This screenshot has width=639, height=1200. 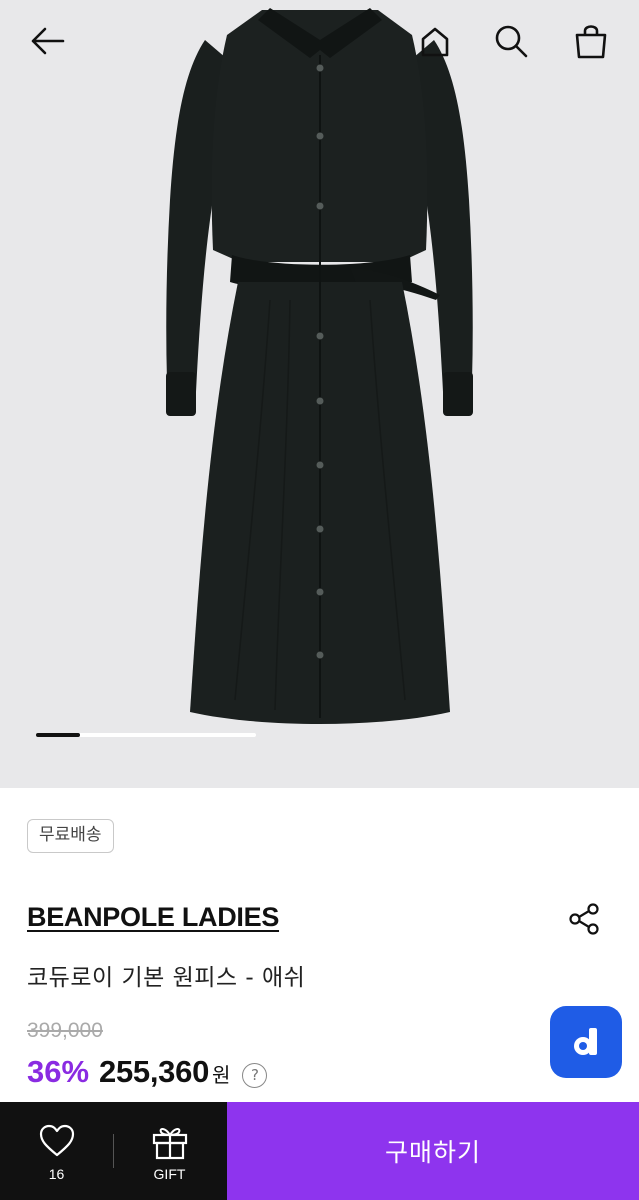 I want to click on gallery-progress-bar, so click(x=146, y=735).